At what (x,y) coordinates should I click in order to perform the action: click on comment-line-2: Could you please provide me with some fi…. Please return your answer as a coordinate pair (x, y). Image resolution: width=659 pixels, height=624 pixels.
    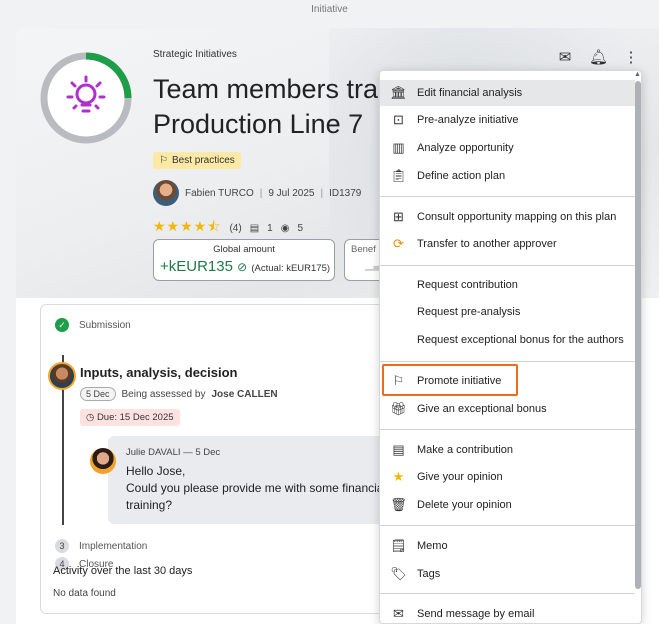
    Looking at the image, I should click on (261, 488).